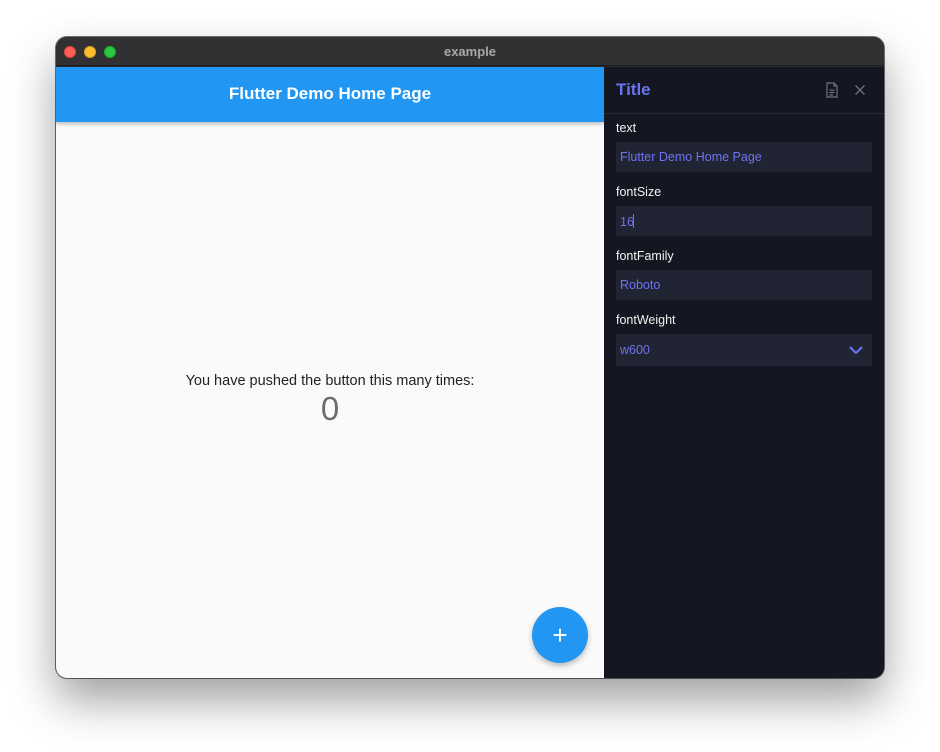 The height and width of the screenshot is (752, 940). Describe the element at coordinates (744, 350) in the screenshot. I see `font-weight-select: w600` at that location.